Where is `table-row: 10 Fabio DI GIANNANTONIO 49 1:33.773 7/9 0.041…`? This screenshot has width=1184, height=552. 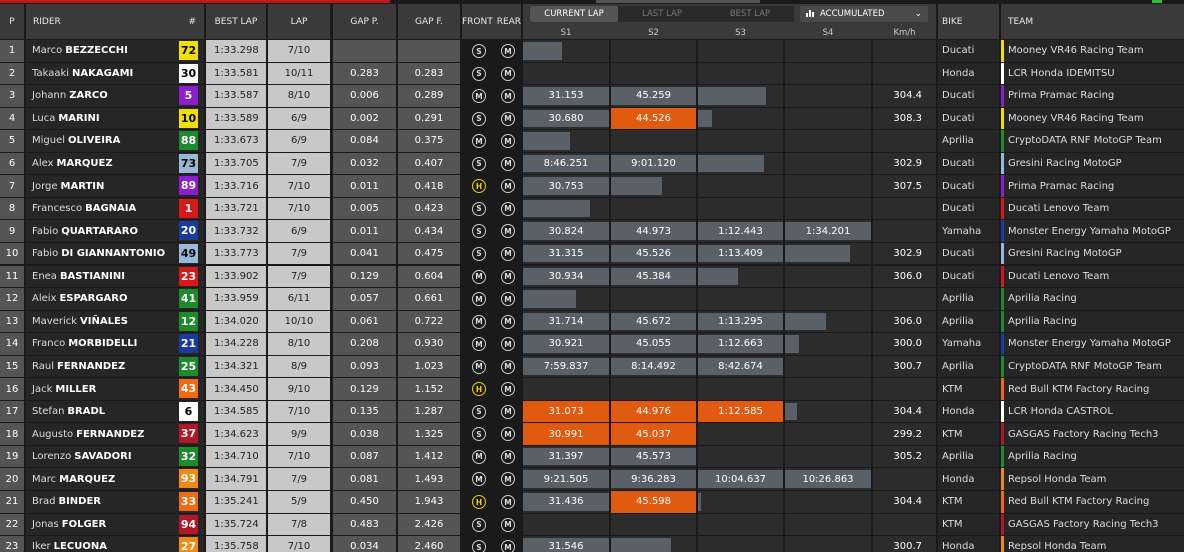
table-row: 10 Fabio DI GIANNANTONIO 49 1:33.773 7/9 0.041… is located at coordinates (592, 254).